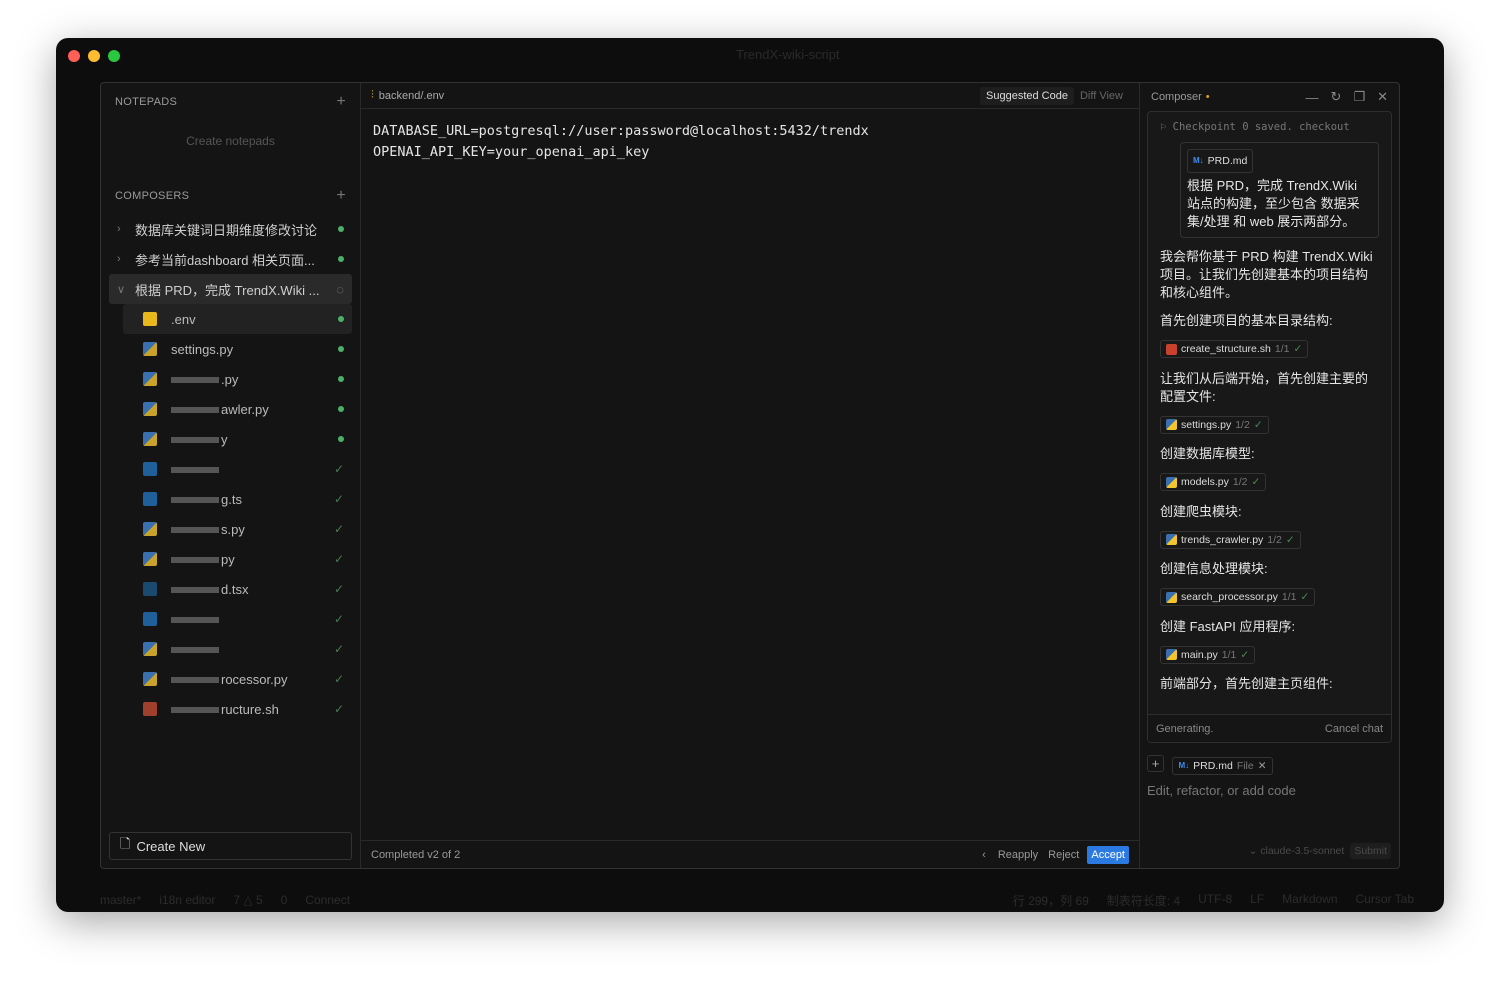 Image resolution: width=1500 pixels, height=987 pixels. I want to click on encoding: UTF-8, so click(1215, 900).